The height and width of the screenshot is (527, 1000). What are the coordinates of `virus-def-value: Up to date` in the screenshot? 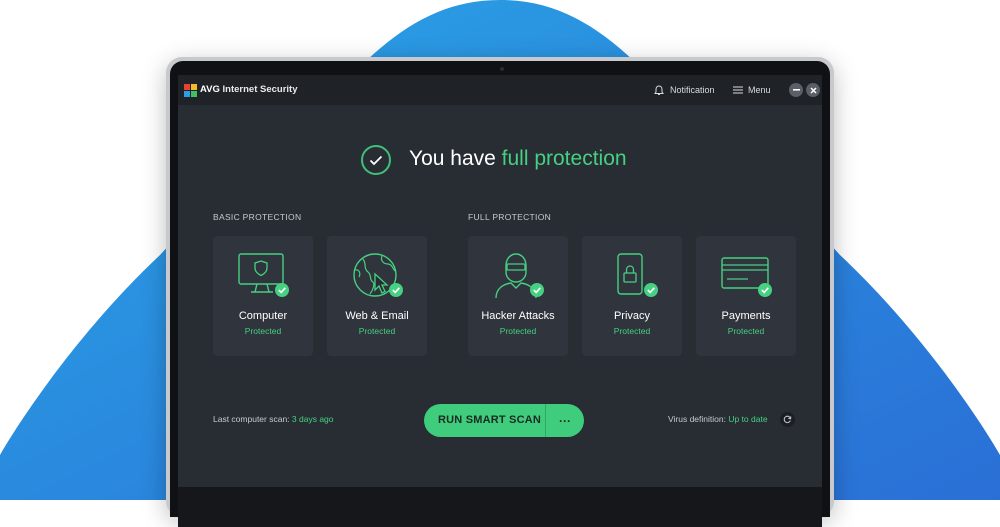 It's located at (748, 419).